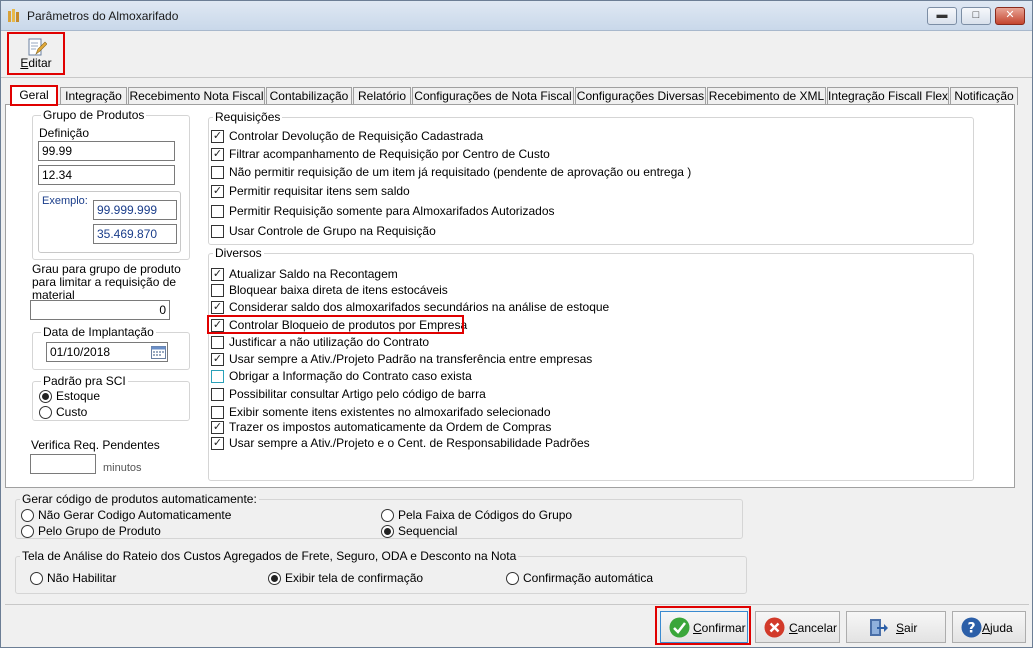  What do you see at coordinates (106, 175) in the screenshot?
I see `definicao-field-2: 12.34` at bounding box center [106, 175].